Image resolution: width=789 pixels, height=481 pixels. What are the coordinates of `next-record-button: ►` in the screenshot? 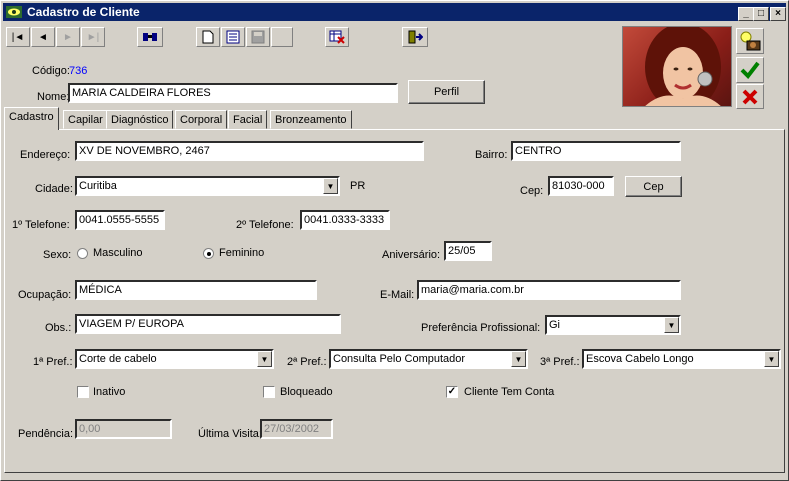 It's located at (68, 37).